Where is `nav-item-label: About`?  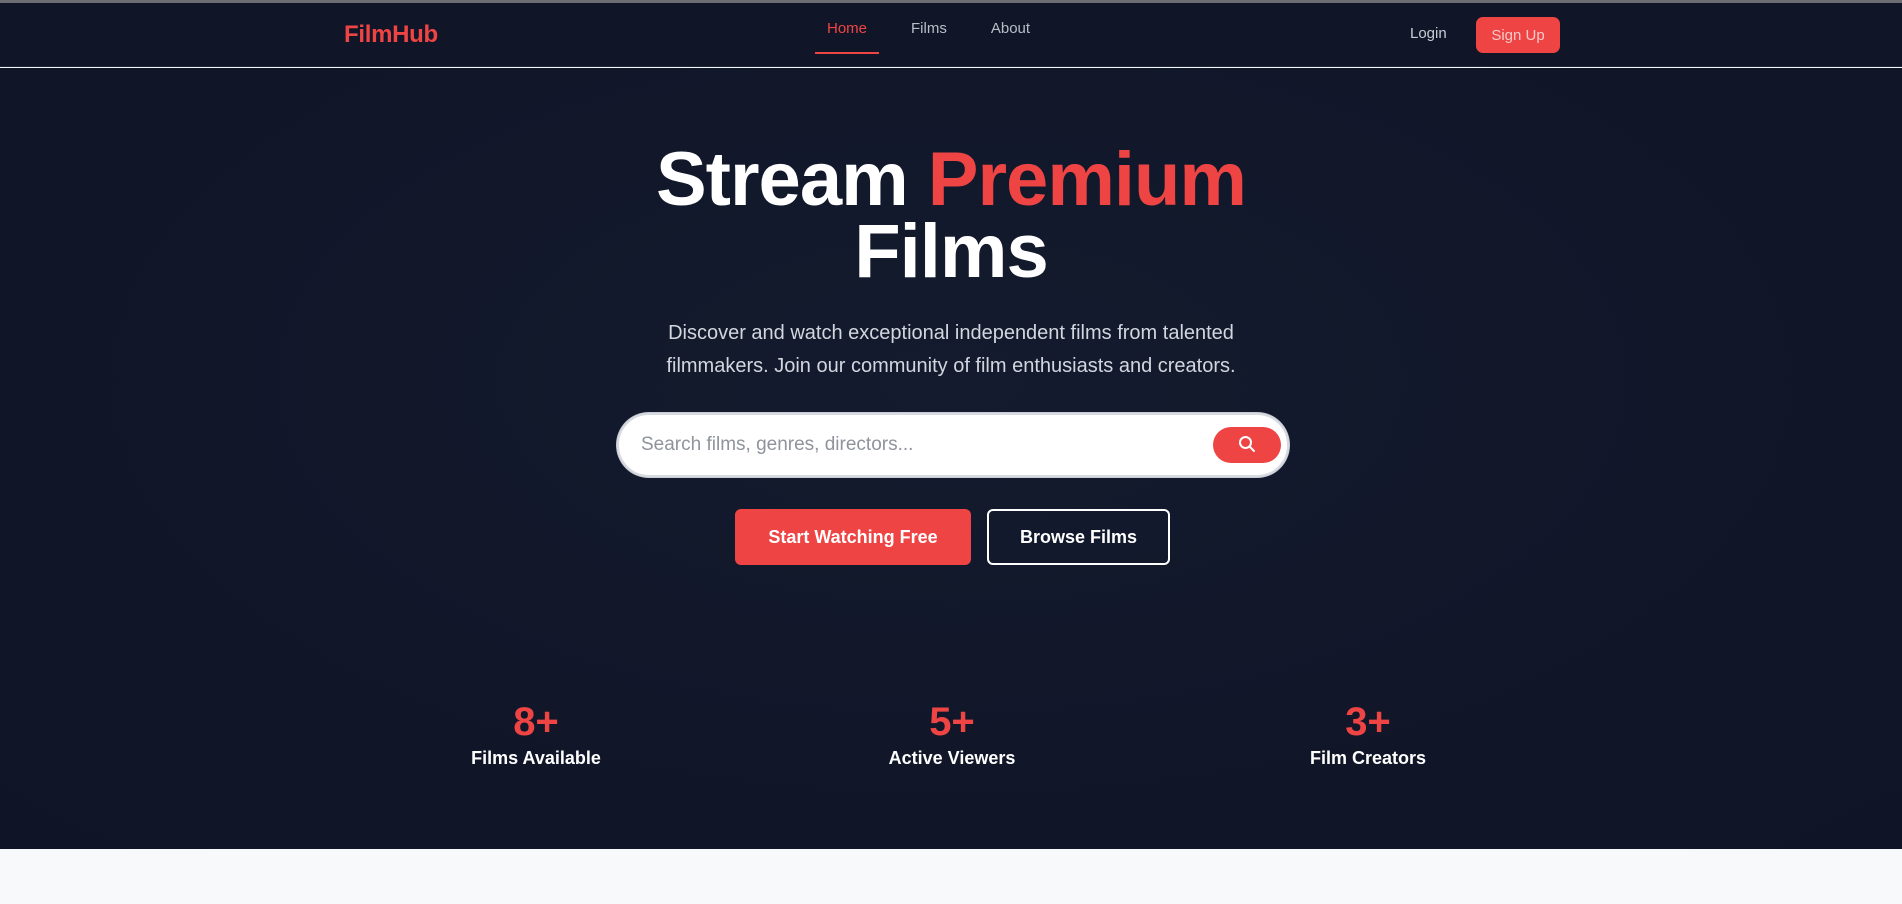 nav-item-label: About is located at coordinates (1010, 28).